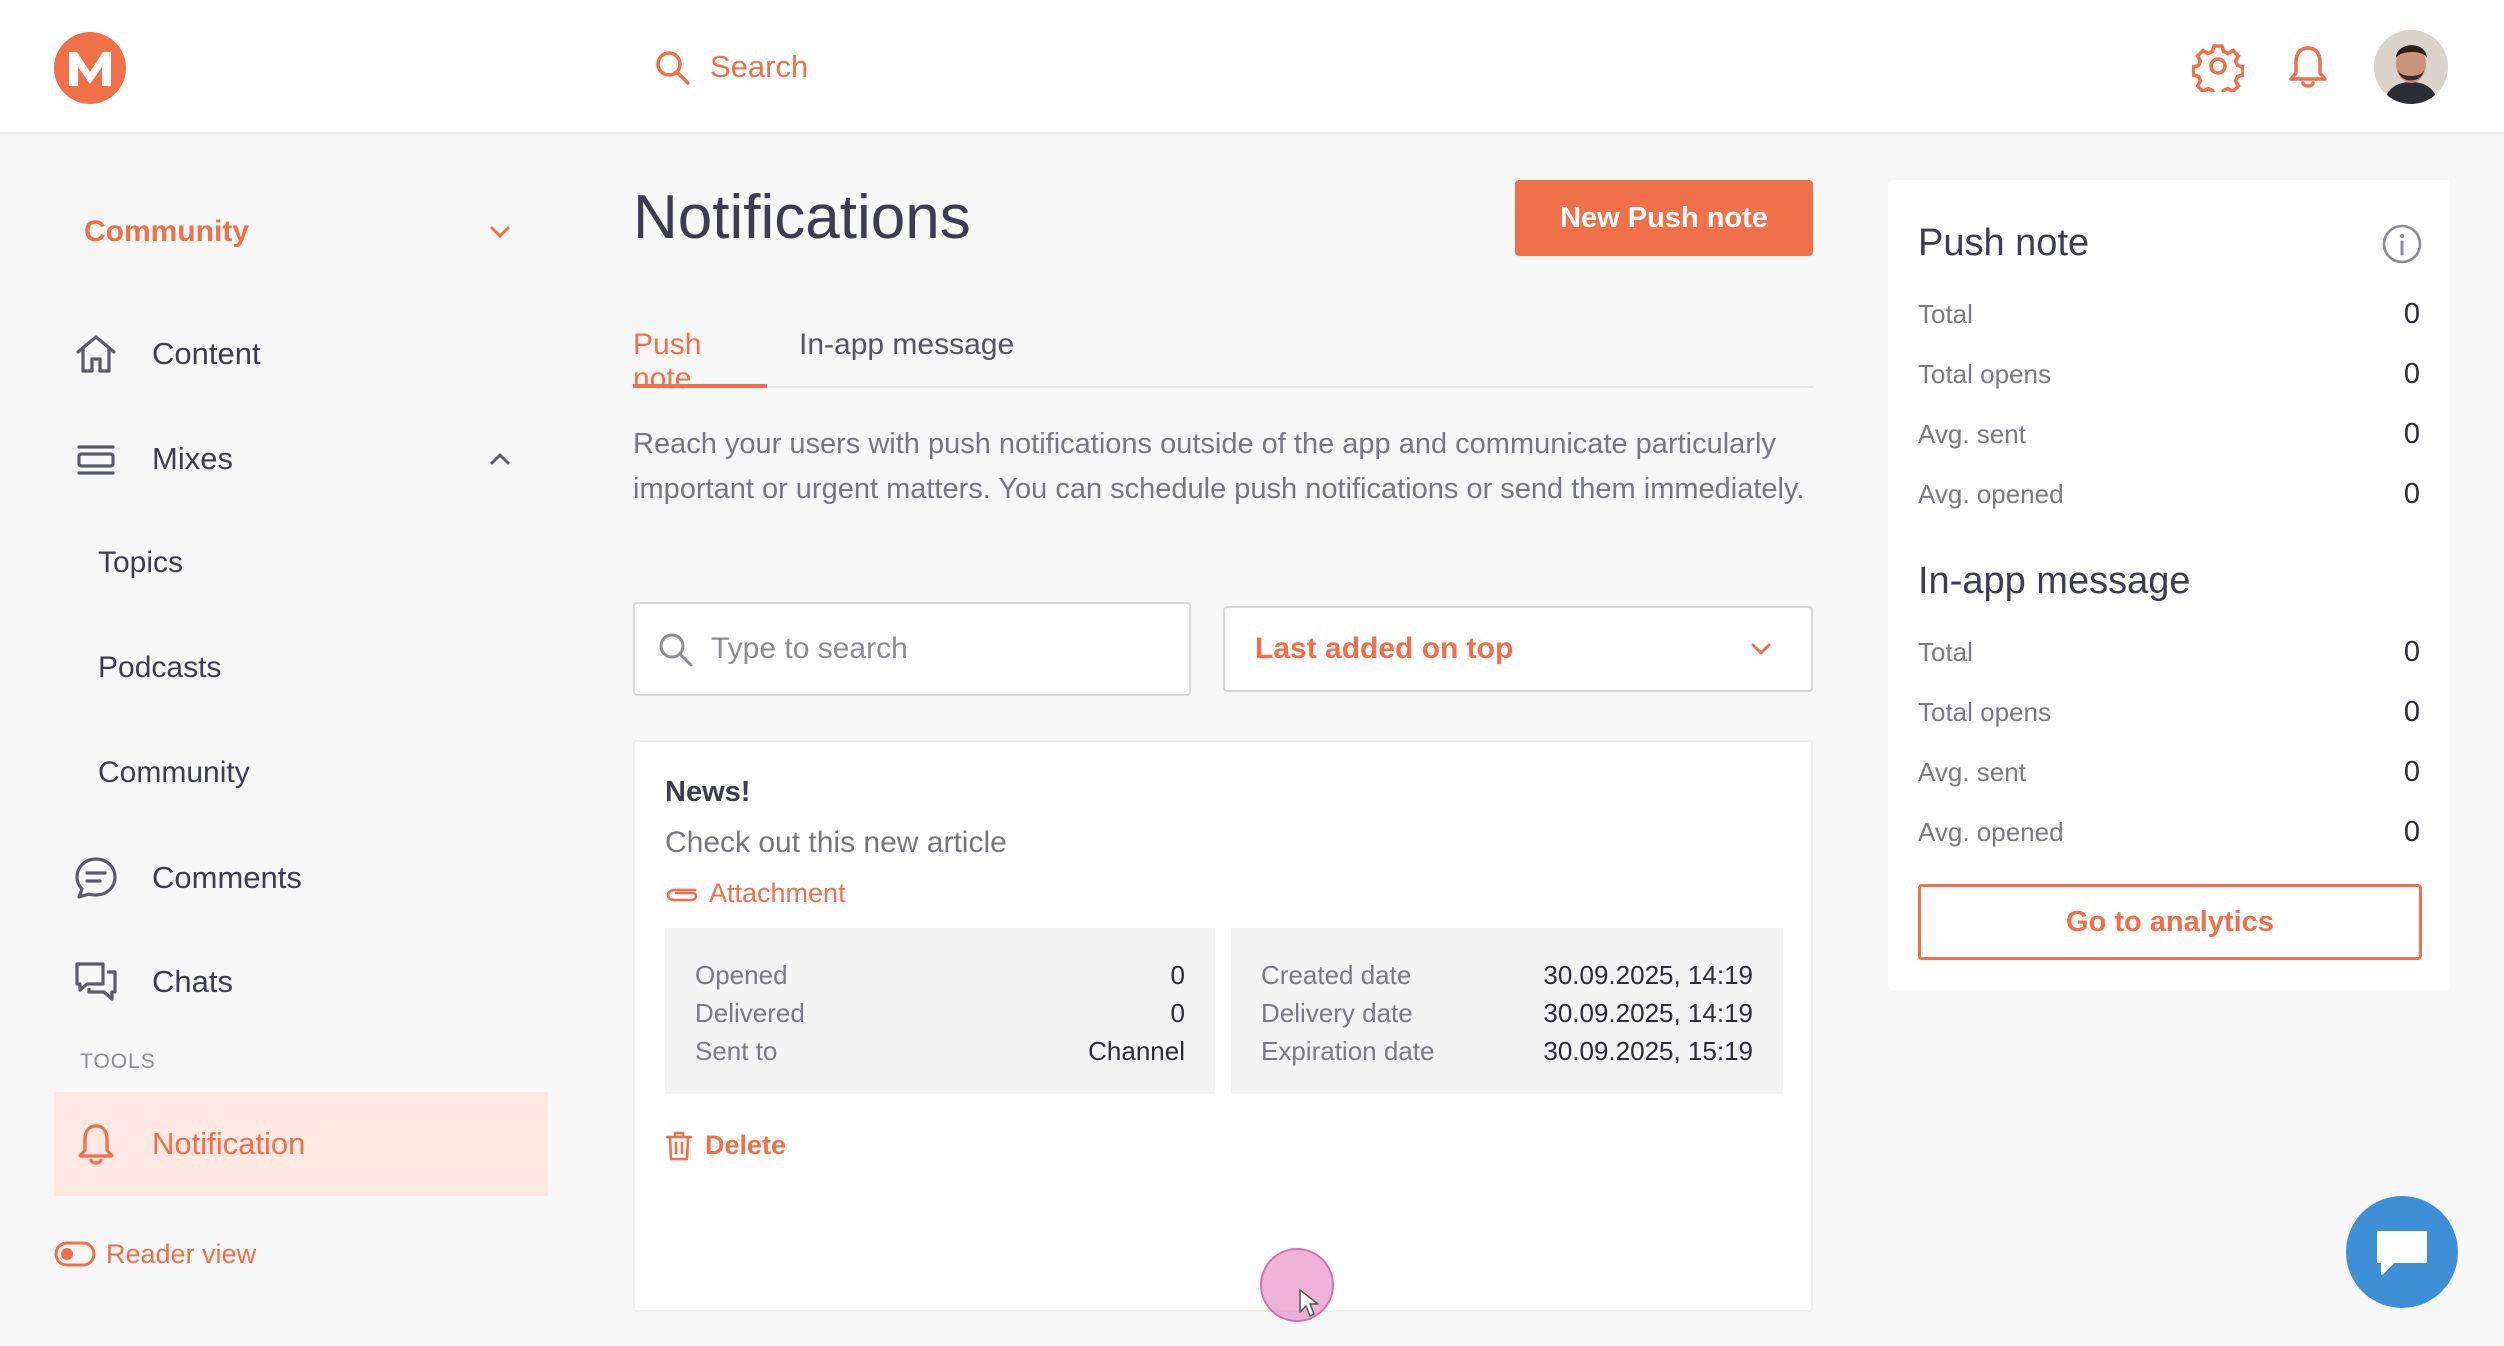 Image resolution: width=2504 pixels, height=1346 pixels. I want to click on search-field, so click(912, 649).